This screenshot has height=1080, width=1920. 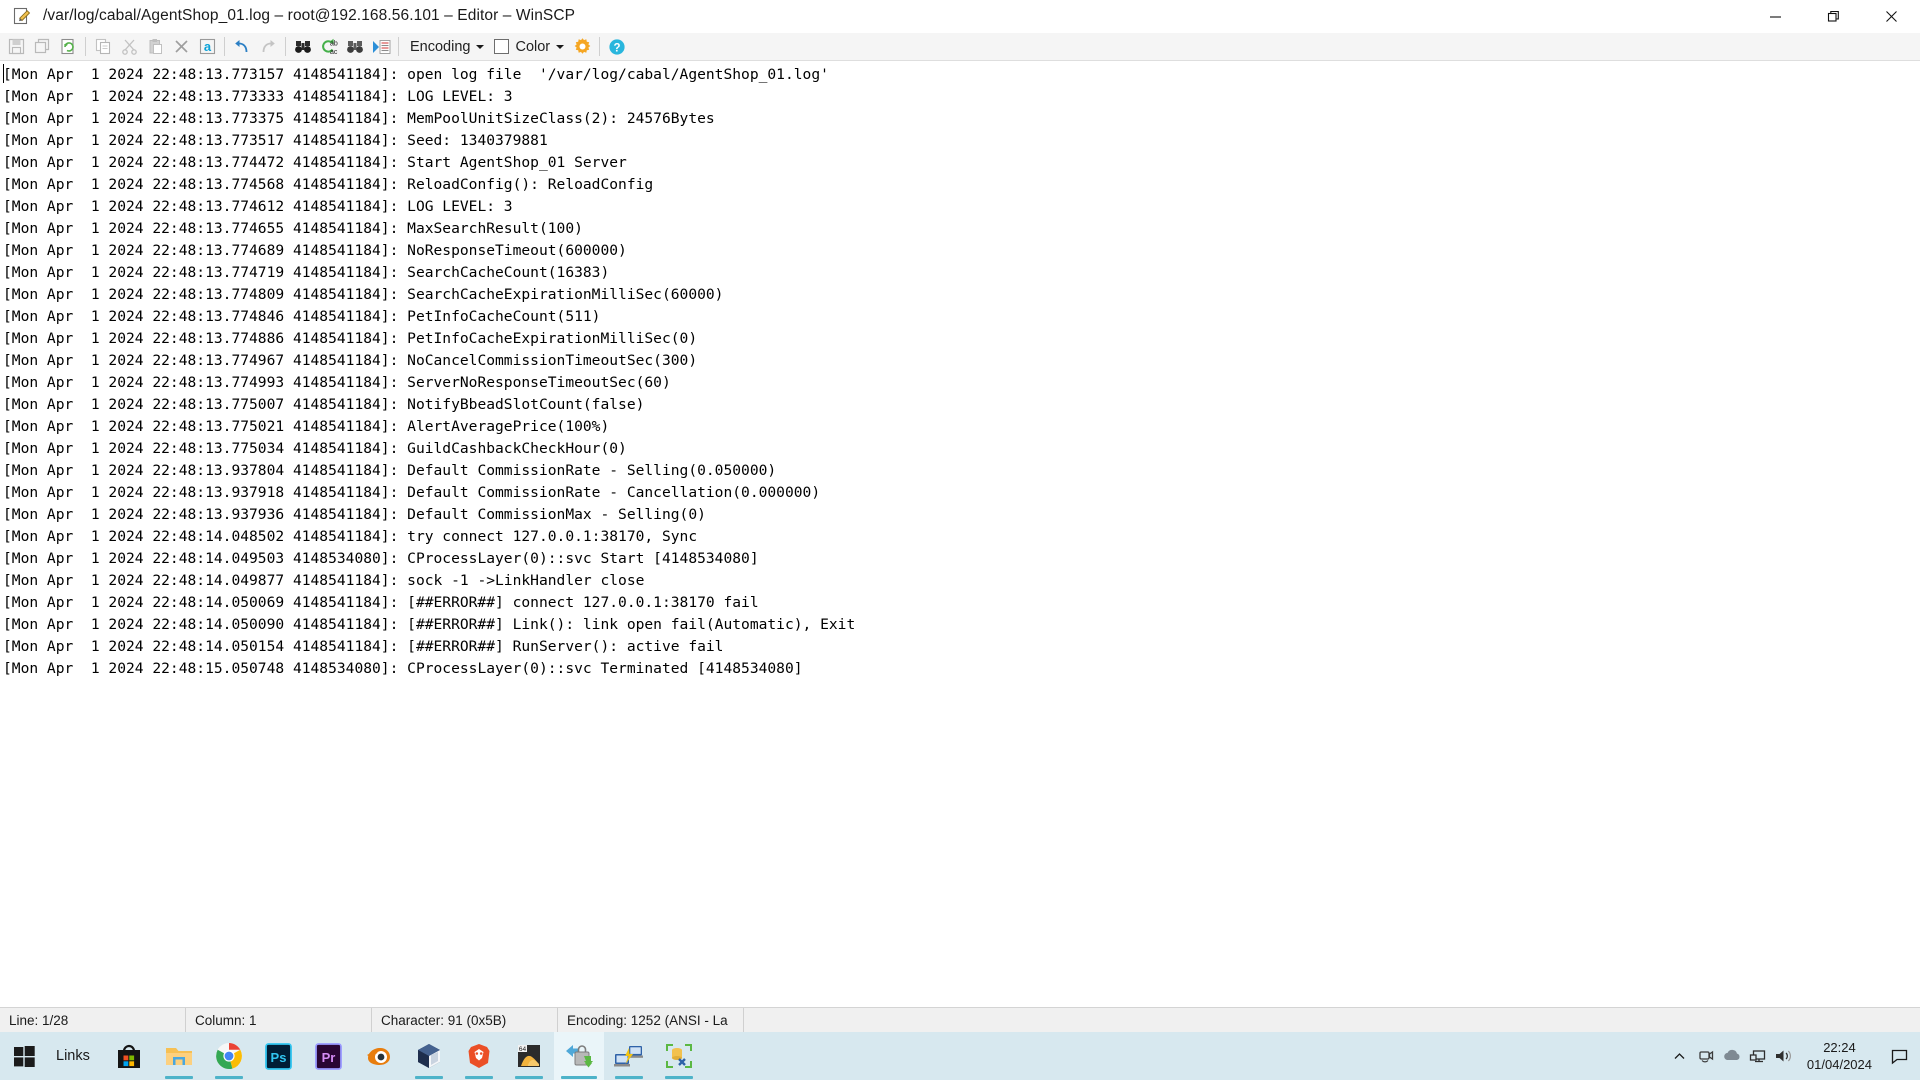 What do you see at coordinates (381, 47) in the screenshot?
I see `goto-line-icon` at bounding box center [381, 47].